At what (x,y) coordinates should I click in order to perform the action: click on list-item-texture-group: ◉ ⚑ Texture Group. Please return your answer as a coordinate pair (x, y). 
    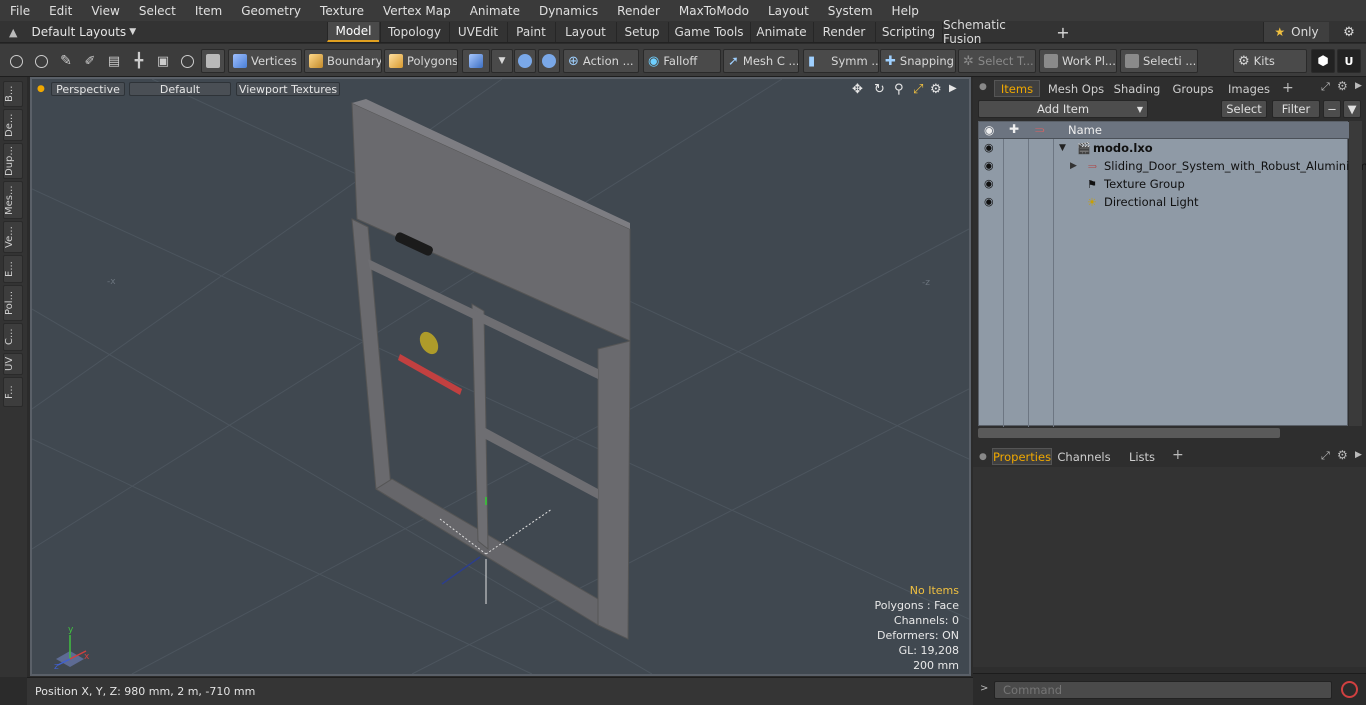
    Looking at the image, I should click on (1164, 184).